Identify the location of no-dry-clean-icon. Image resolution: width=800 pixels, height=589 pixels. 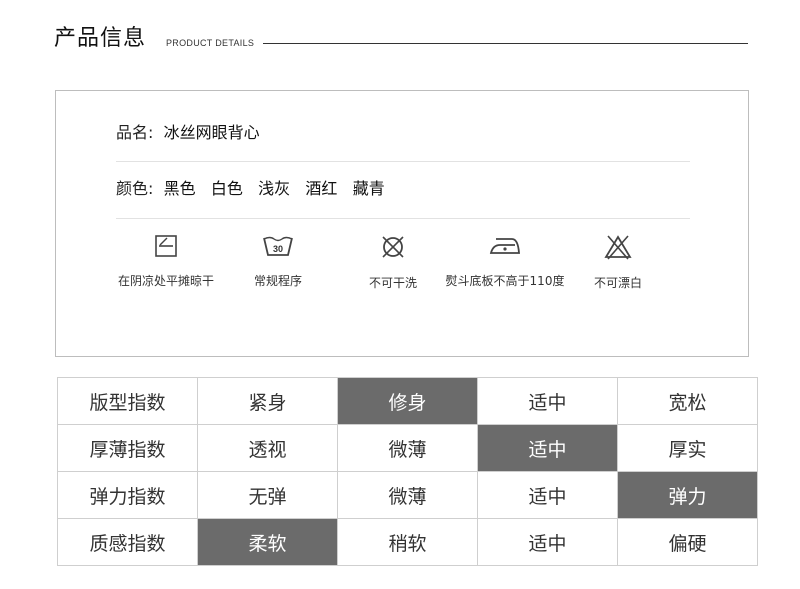
(393, 247).